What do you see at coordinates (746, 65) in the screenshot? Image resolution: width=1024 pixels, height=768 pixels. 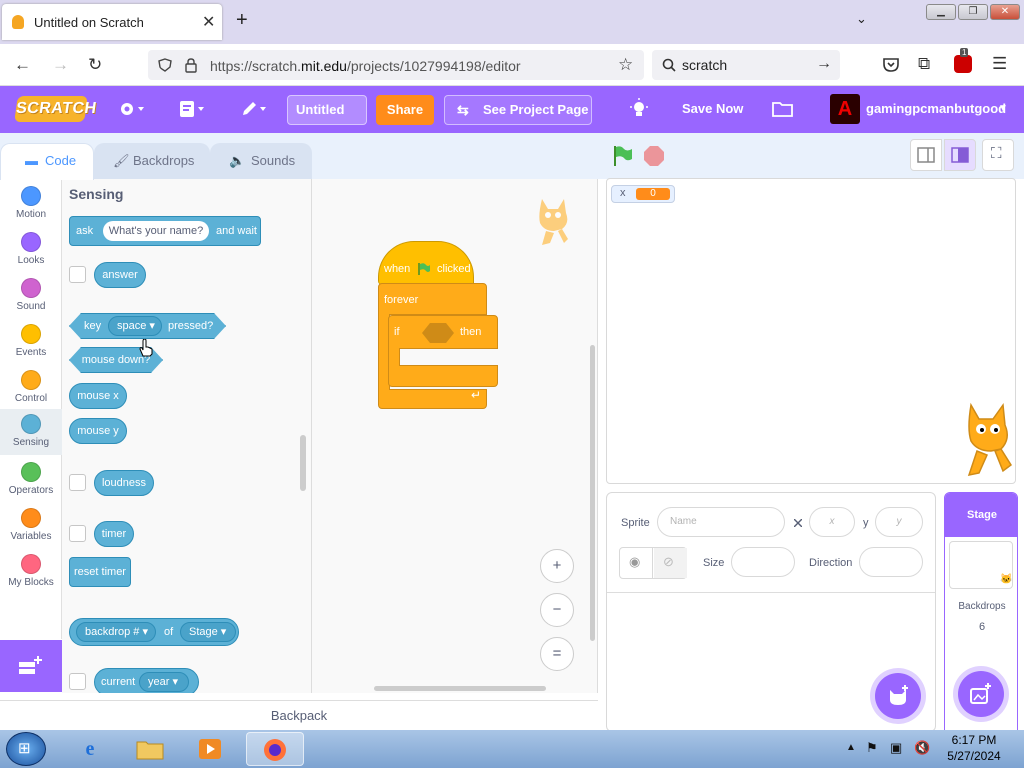 I see `search-box: scratch →` at bounding box center [746, 65].